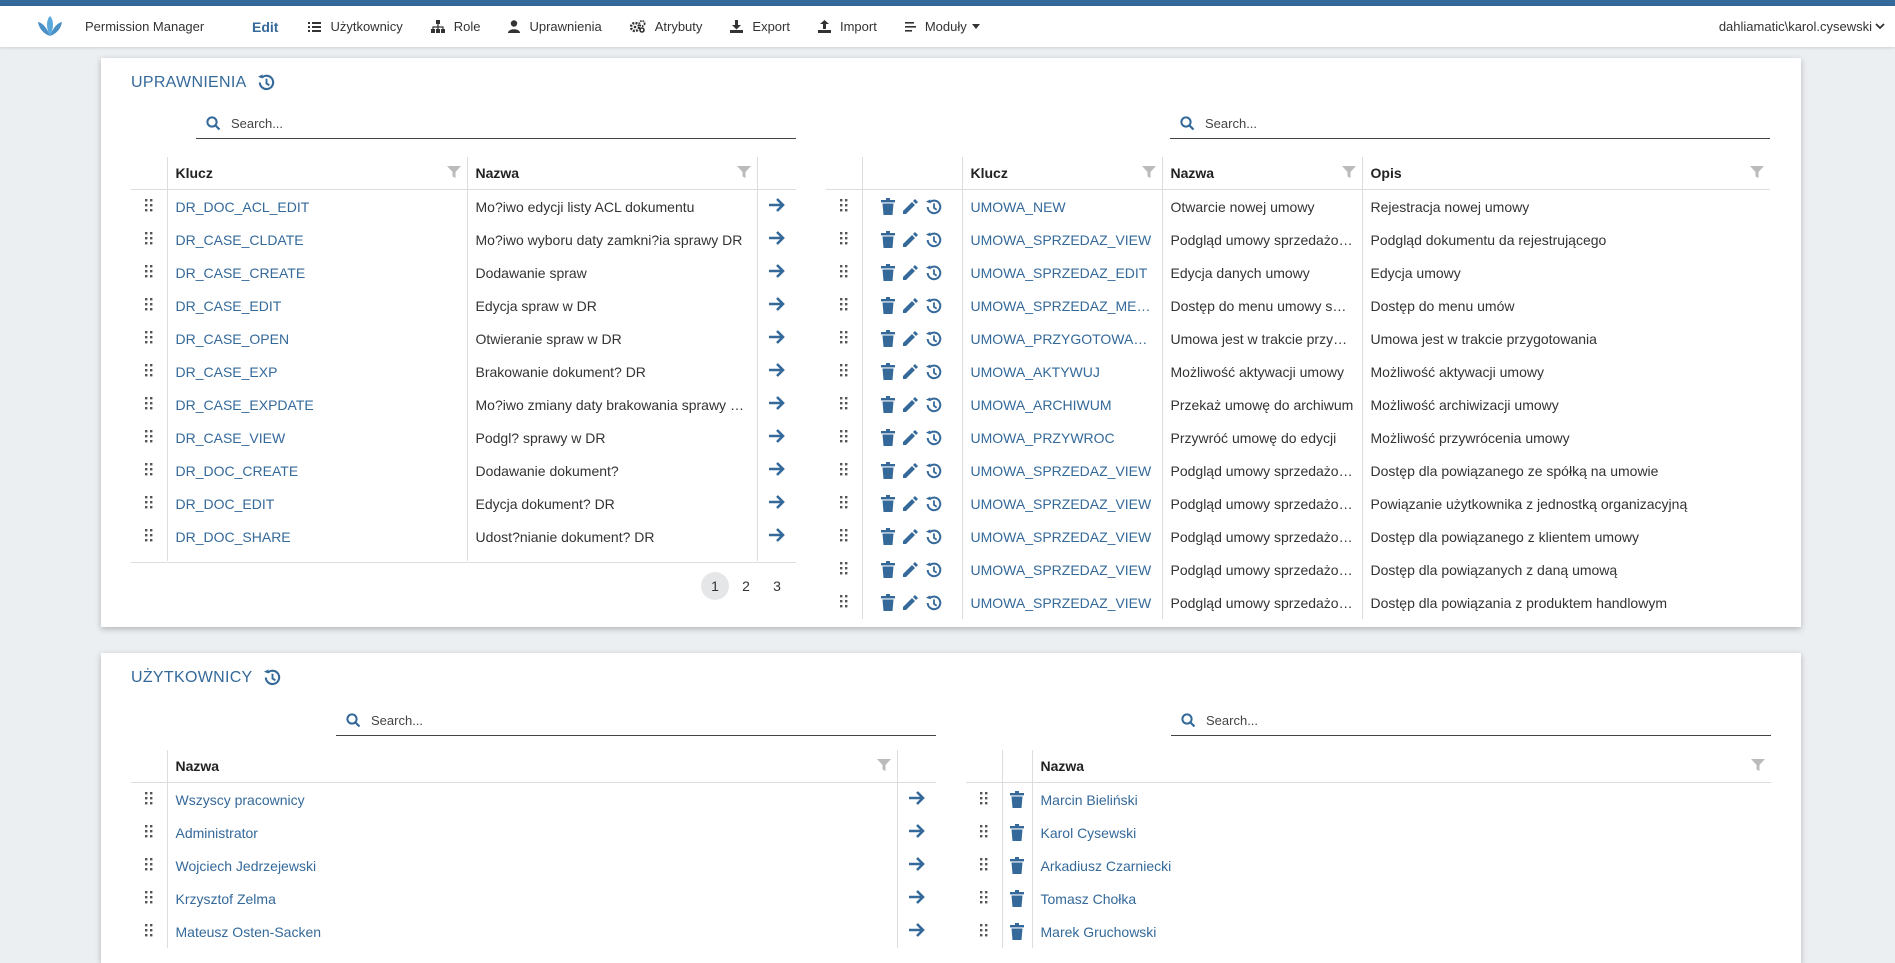 The height and width of the screenshot is (963, 1895). Describe the element at coordinates (760, 26) in the screenshot. I see `nav-item-export: Export` at that location.